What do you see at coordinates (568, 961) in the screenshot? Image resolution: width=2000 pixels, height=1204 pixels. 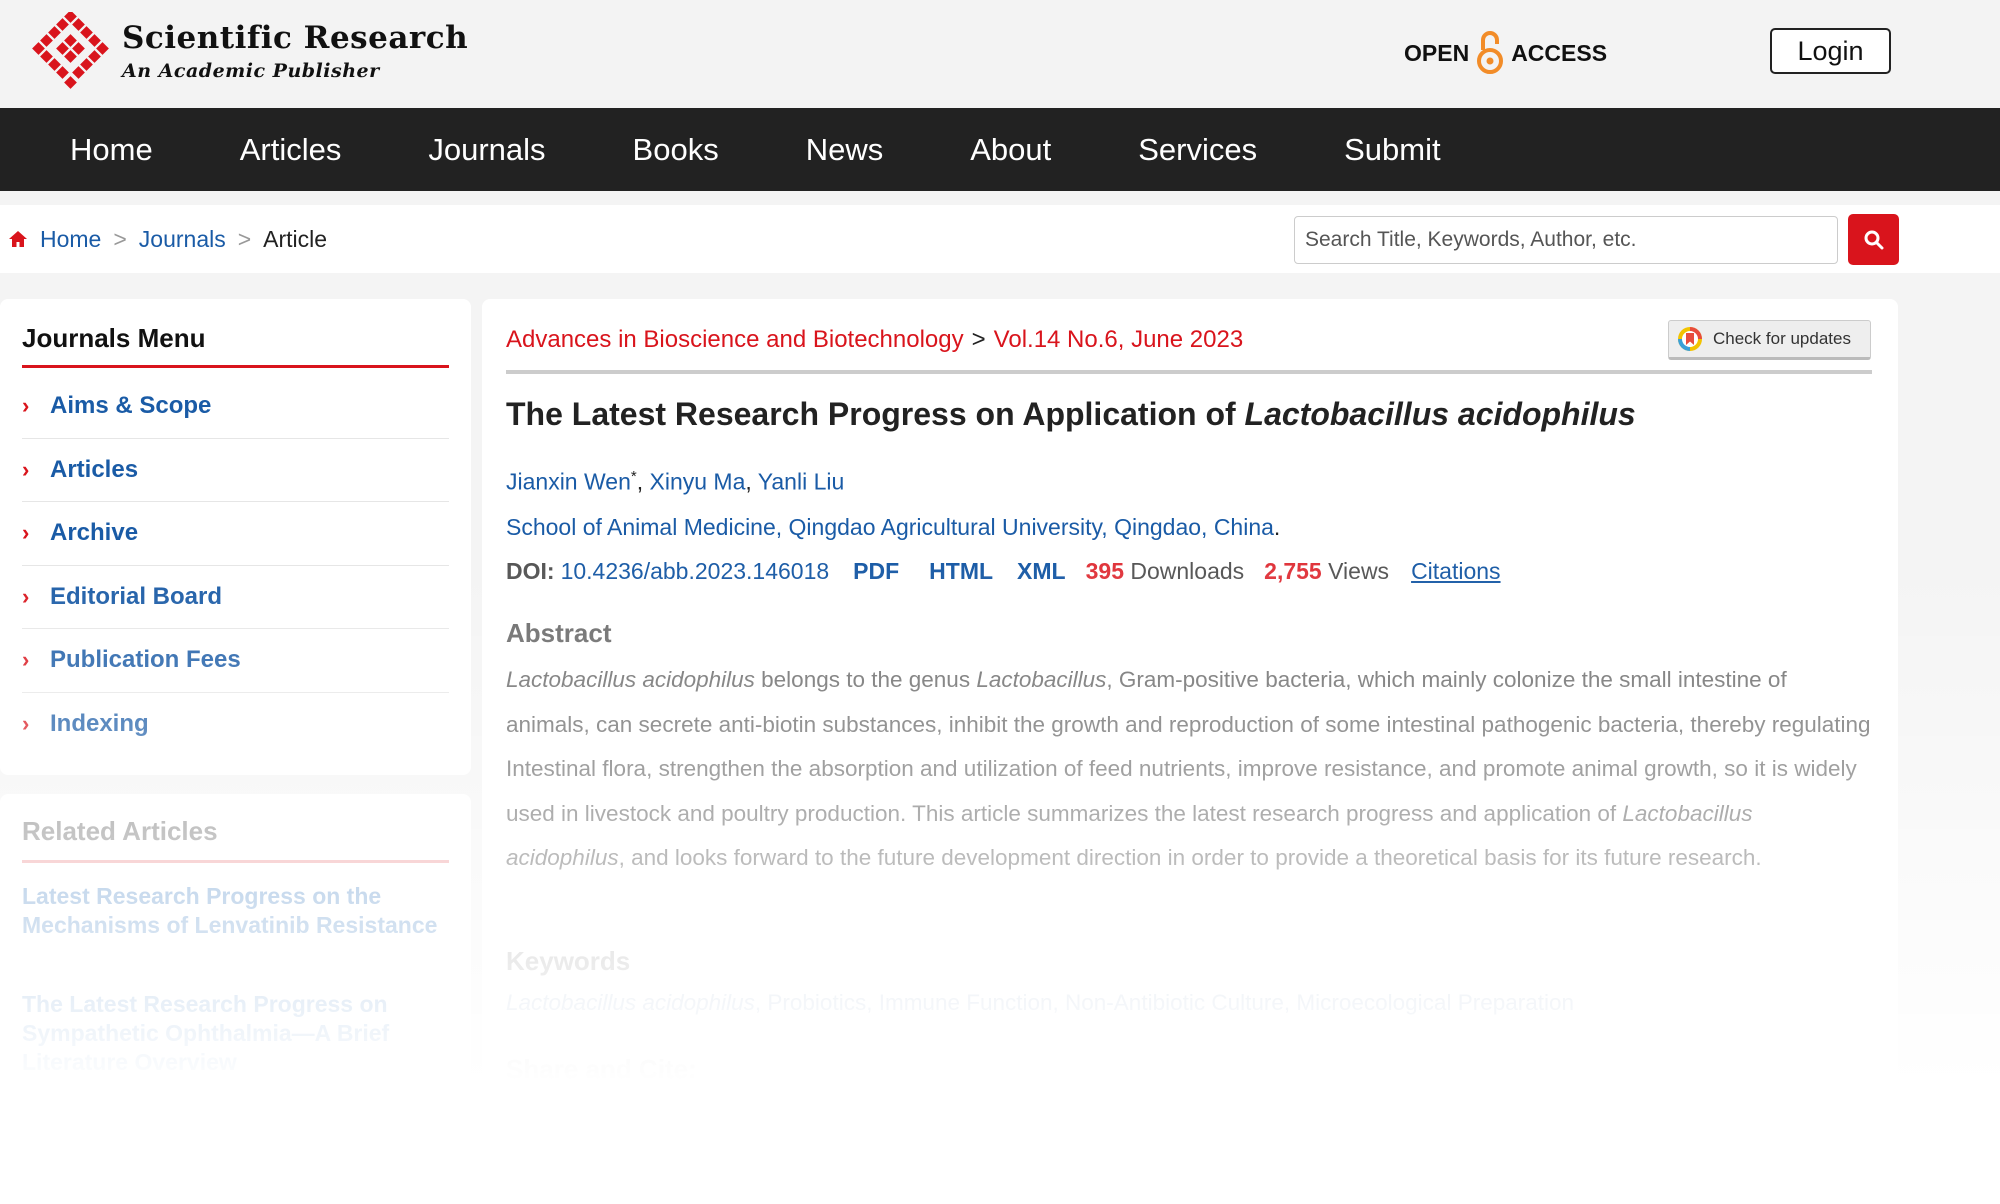 I see `keywords-heading: Keywords` at bounding box center [568, 961].